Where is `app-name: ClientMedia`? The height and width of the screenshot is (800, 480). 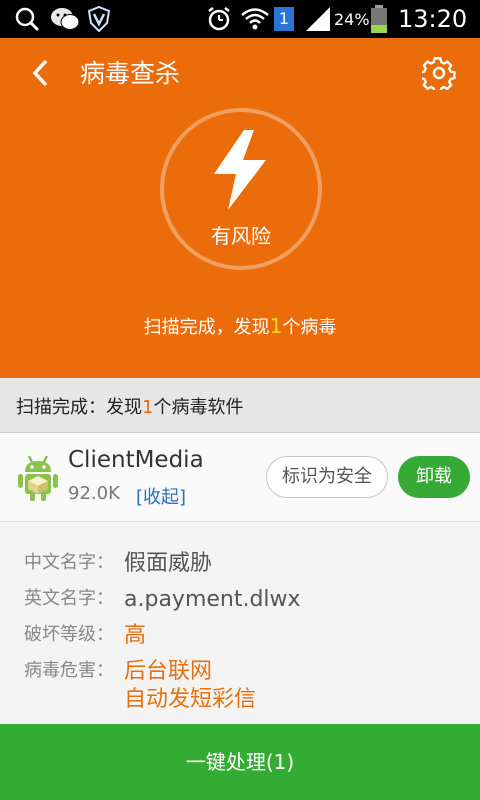 app-name: ClientMedia is located at coordinates (136, 460).